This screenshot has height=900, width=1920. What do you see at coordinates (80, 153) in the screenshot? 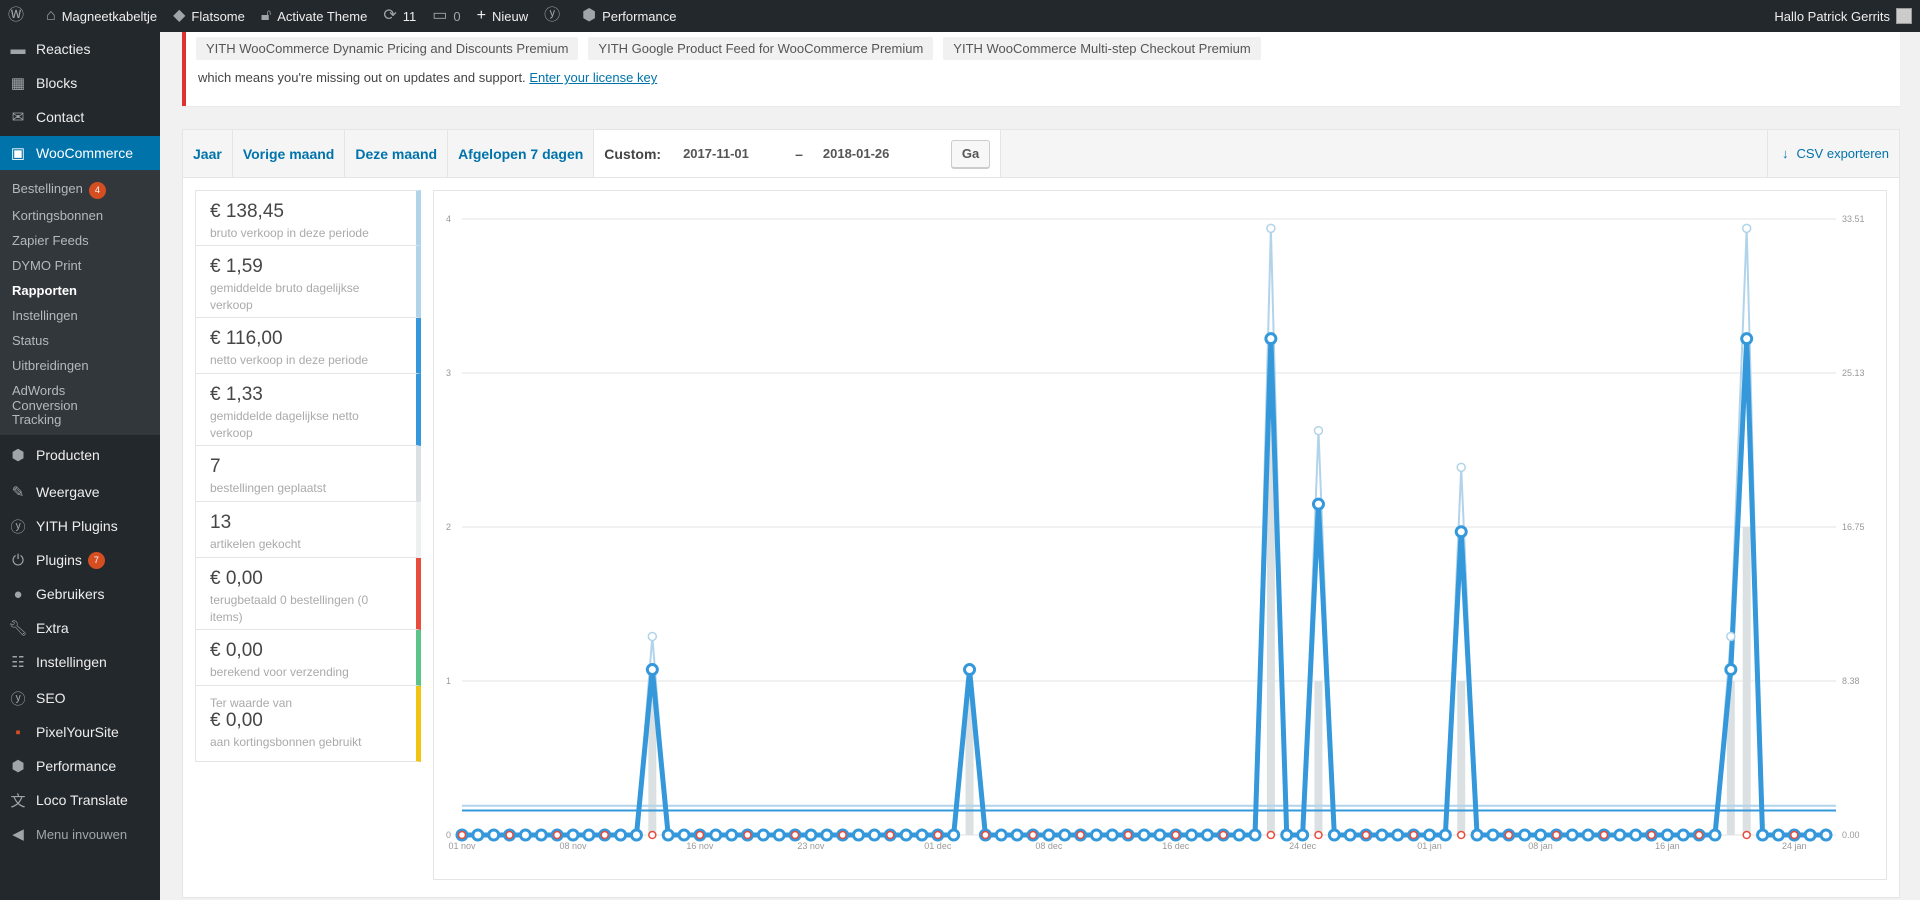
I see `menu-woocommerce: ▣ WooCommerce` at bounding box center [80, 153].